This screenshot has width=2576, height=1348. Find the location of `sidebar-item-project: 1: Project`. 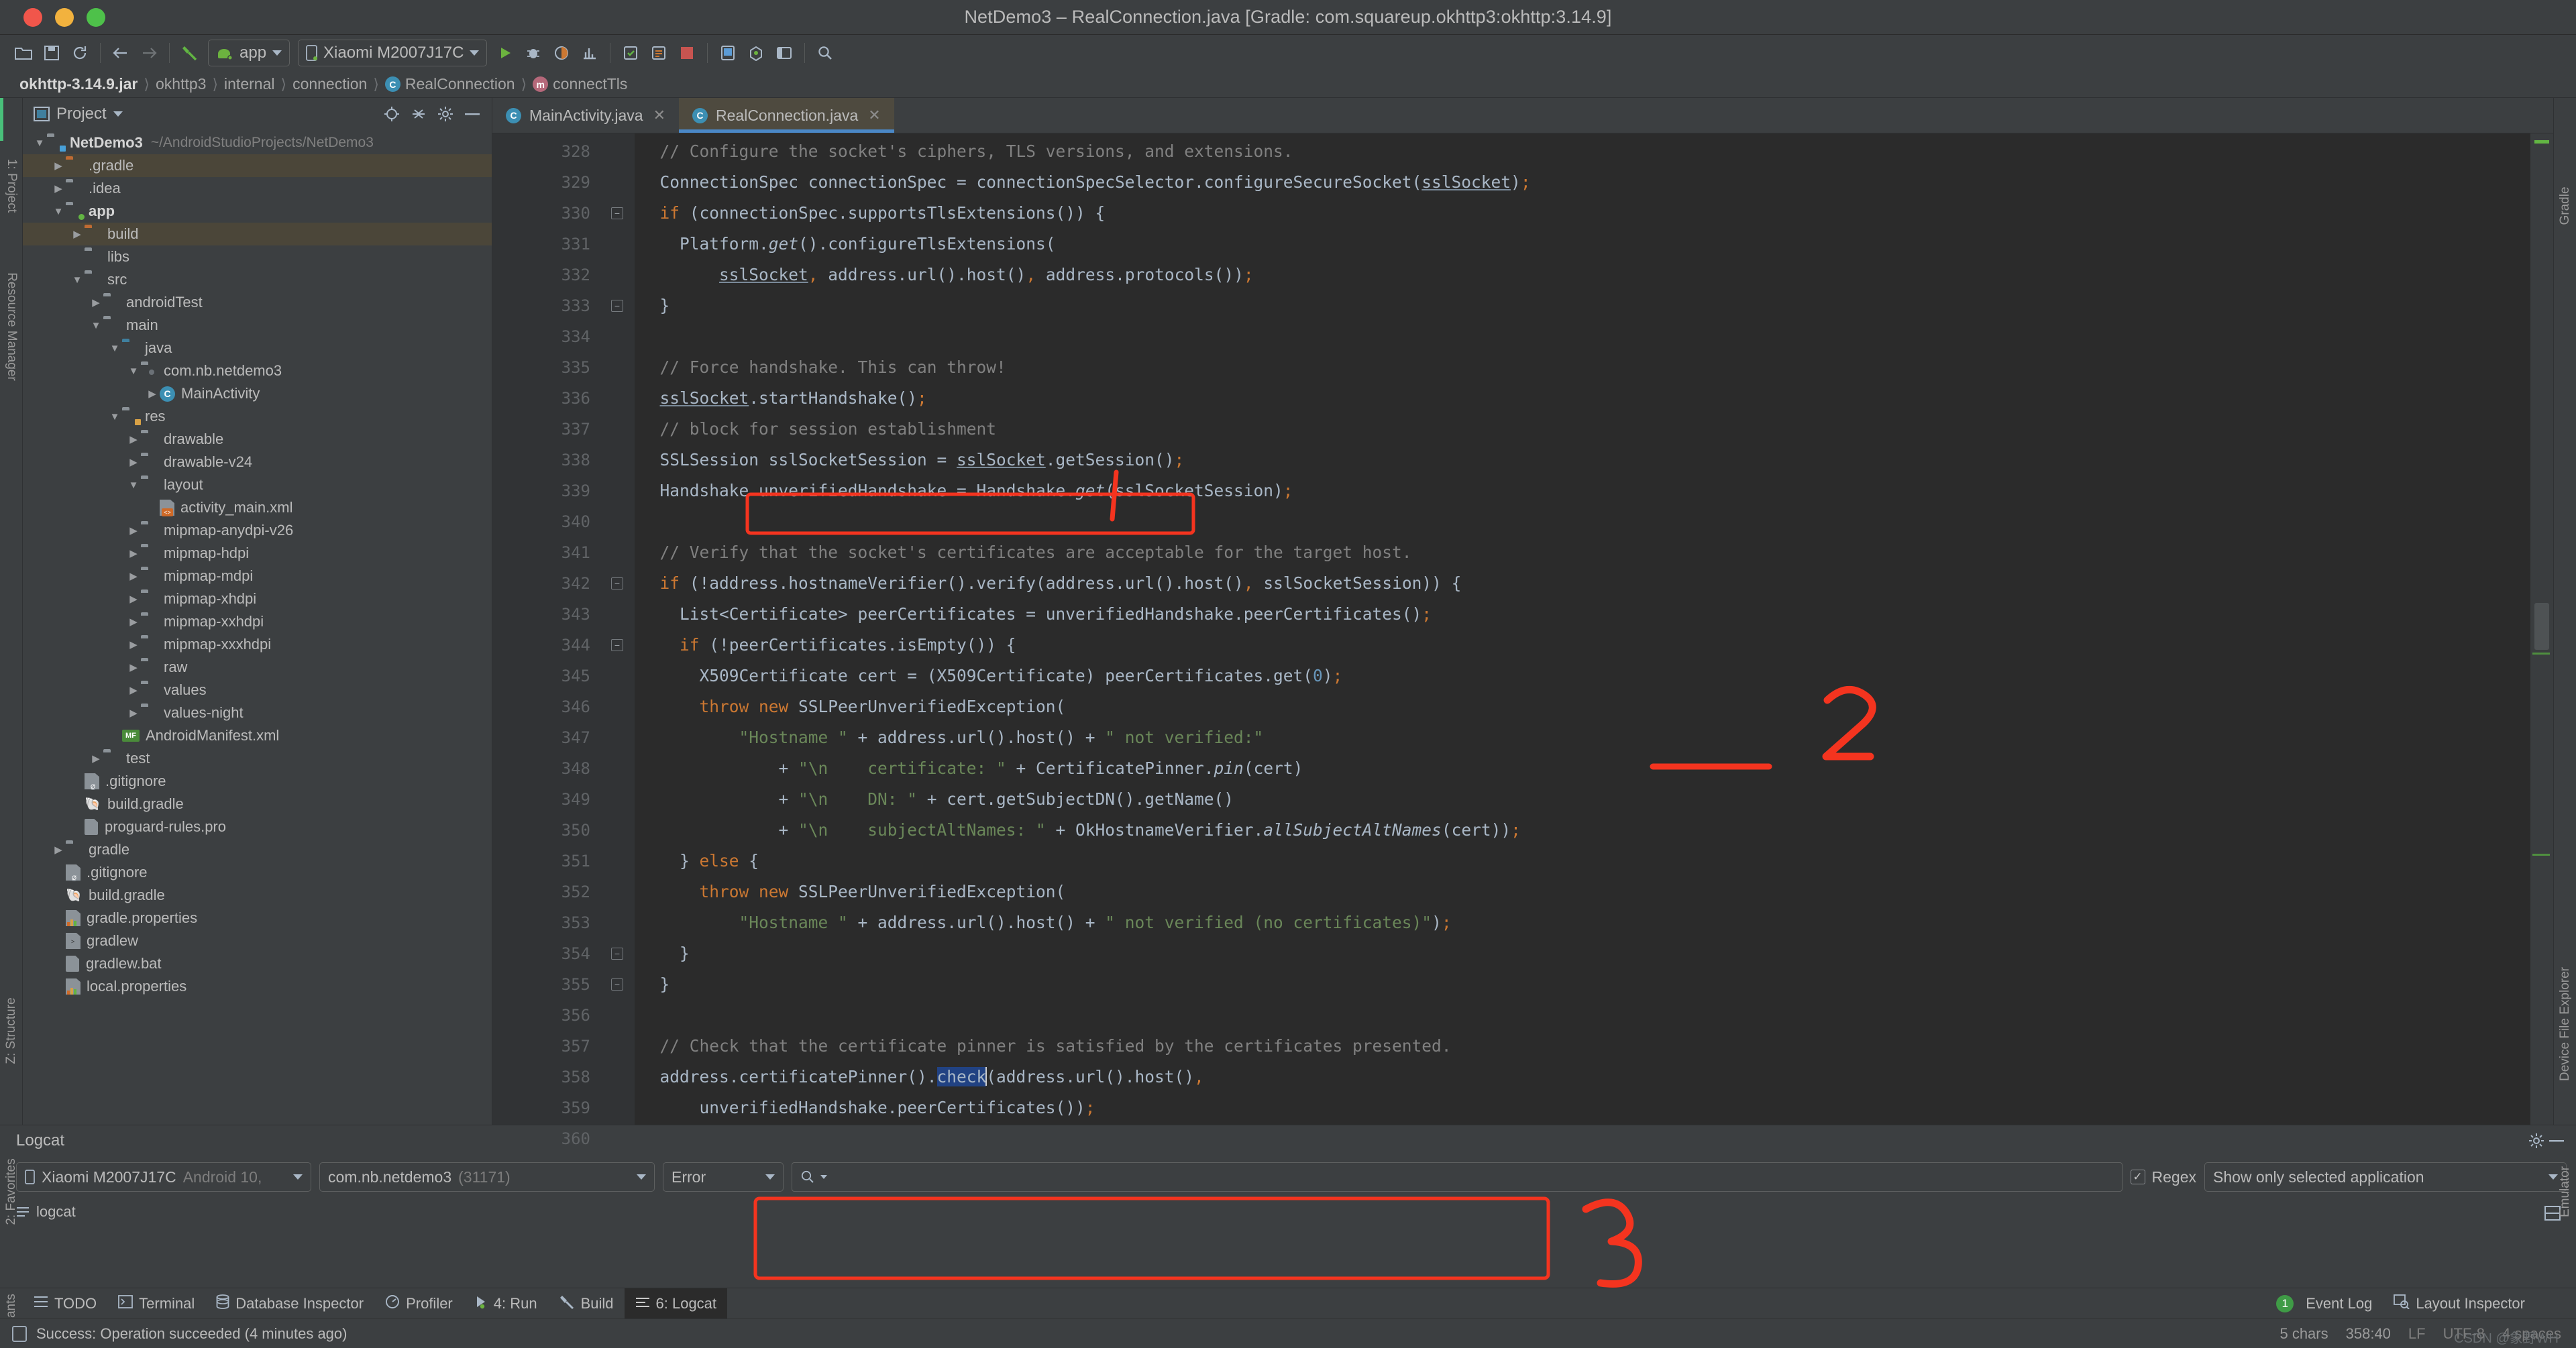

sidebar-item-project: 1: Project is located at coordinates (11, 186).